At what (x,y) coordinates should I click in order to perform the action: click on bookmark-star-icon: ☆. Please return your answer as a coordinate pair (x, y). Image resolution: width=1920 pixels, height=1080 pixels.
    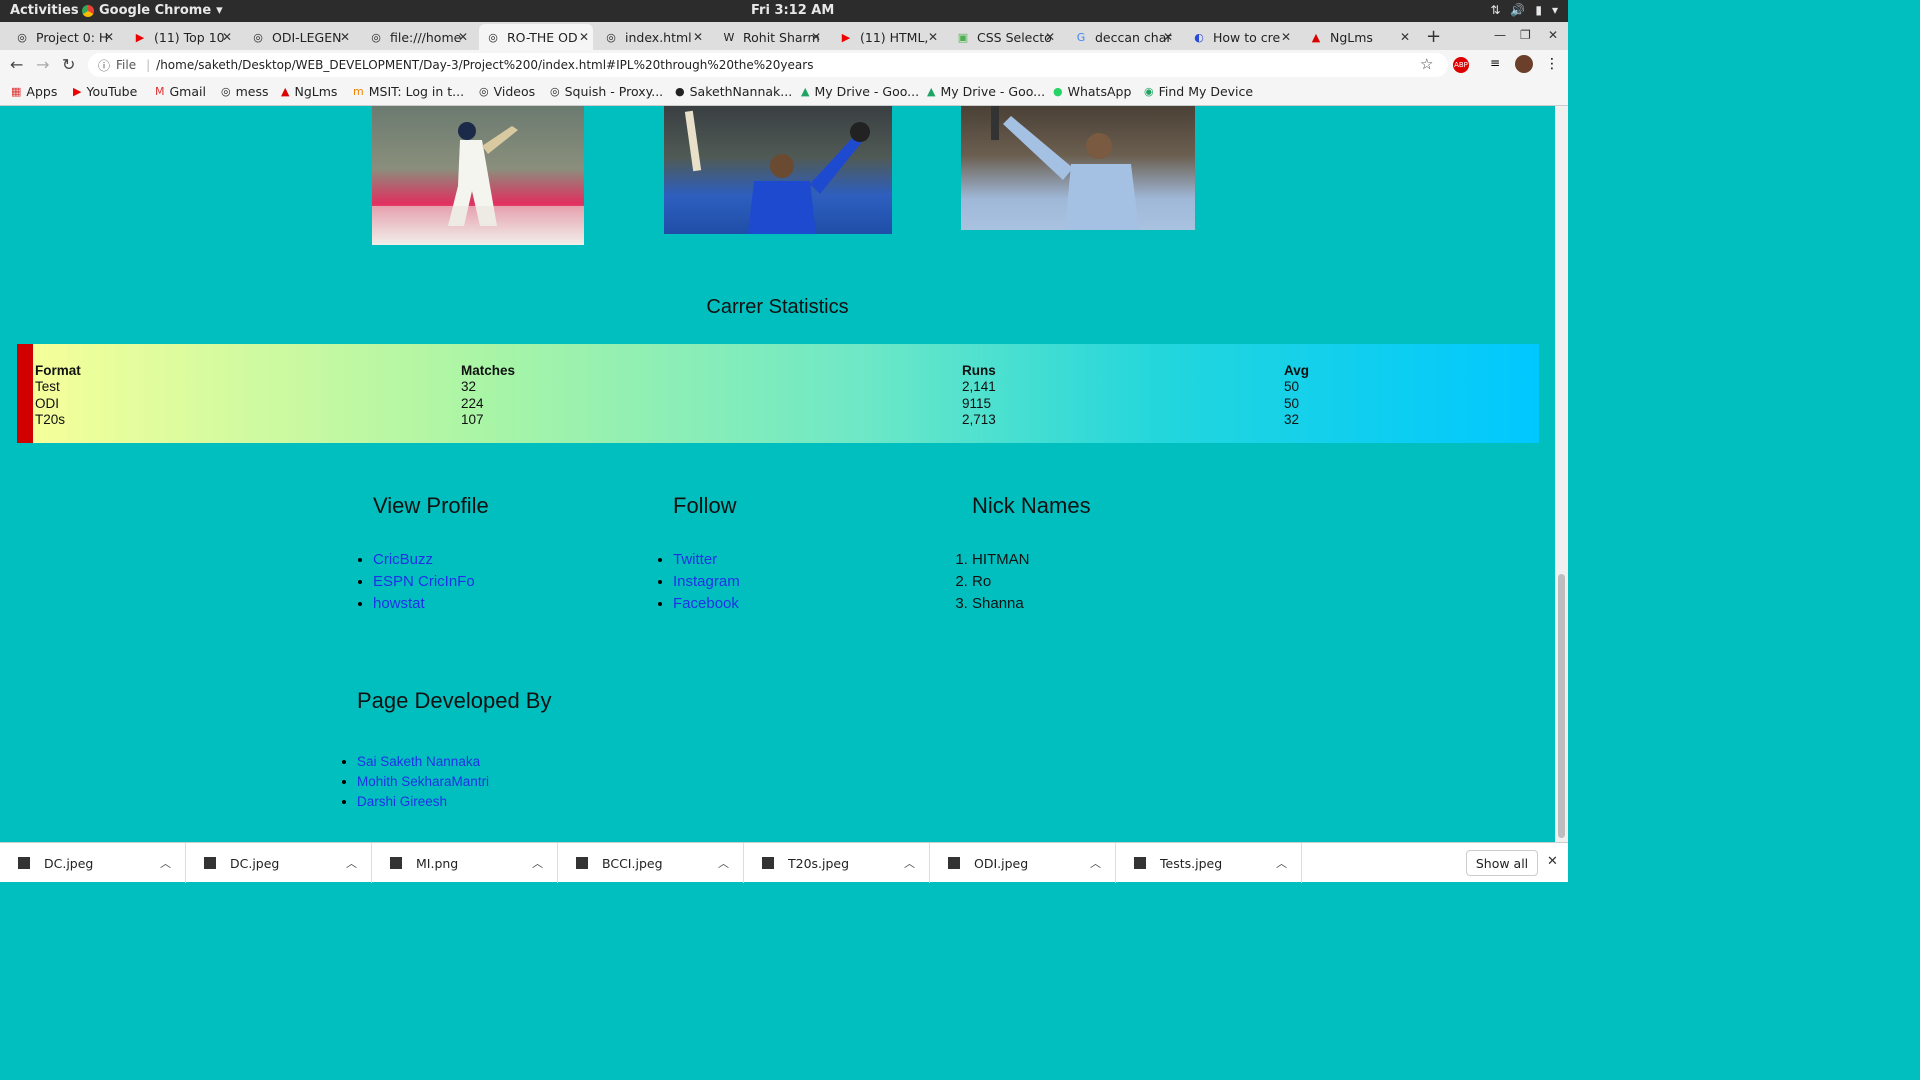
    Looking at the image, I should click on (1426, 64).